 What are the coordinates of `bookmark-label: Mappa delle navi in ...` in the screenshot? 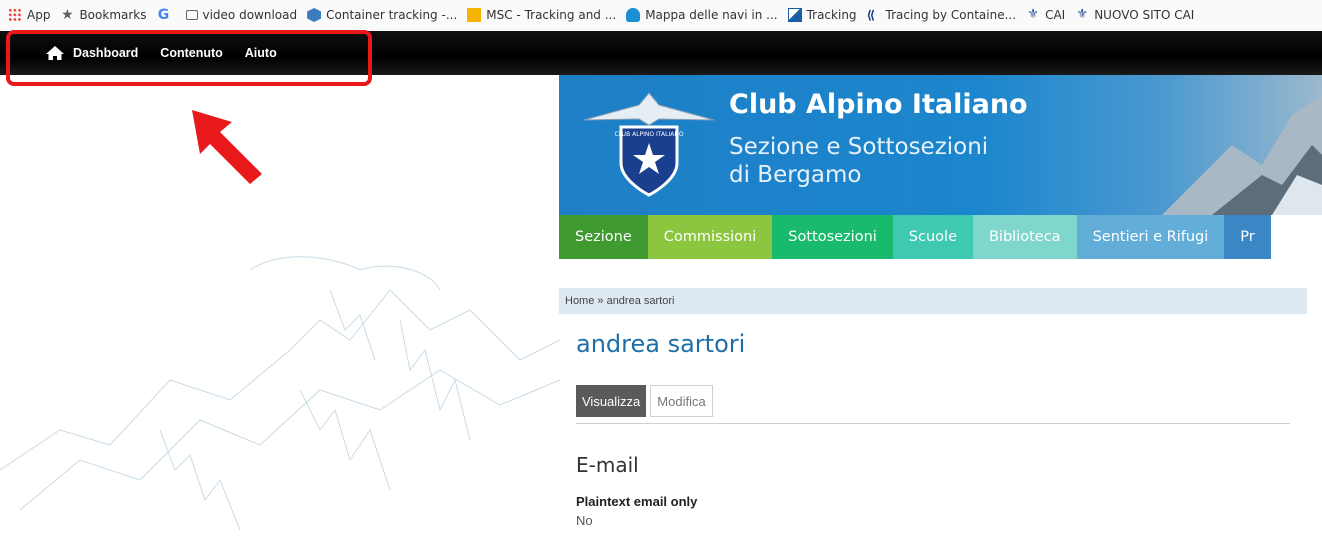 It's located at (711, 15).